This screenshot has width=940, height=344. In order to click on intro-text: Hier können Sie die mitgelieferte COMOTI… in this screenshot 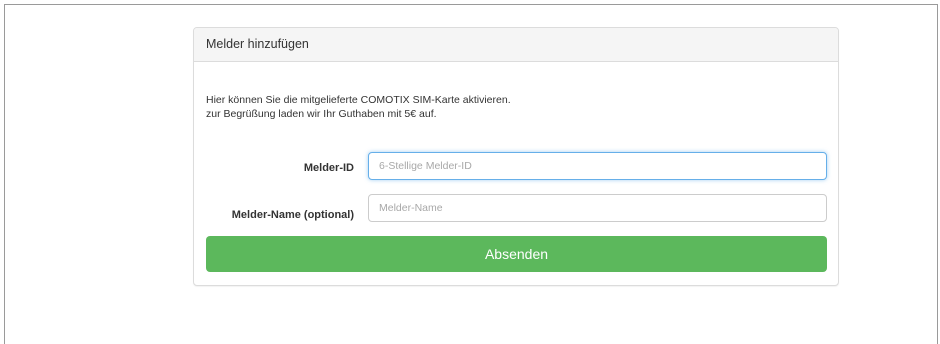, I will do `click(358, 107)`.